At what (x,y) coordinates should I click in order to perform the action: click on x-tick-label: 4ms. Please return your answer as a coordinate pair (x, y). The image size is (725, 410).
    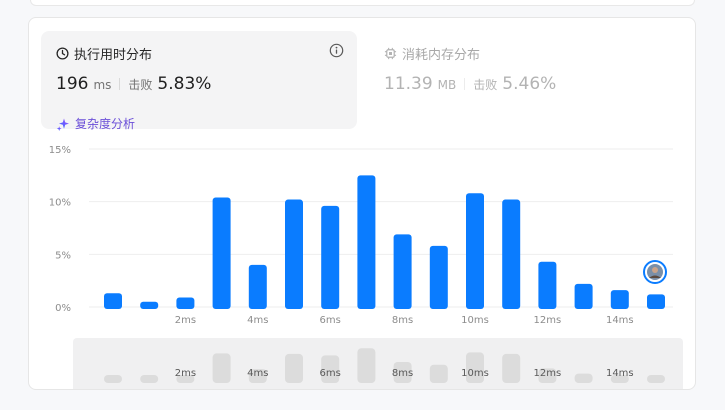
    Looking at the image, I should click on (257, 320).